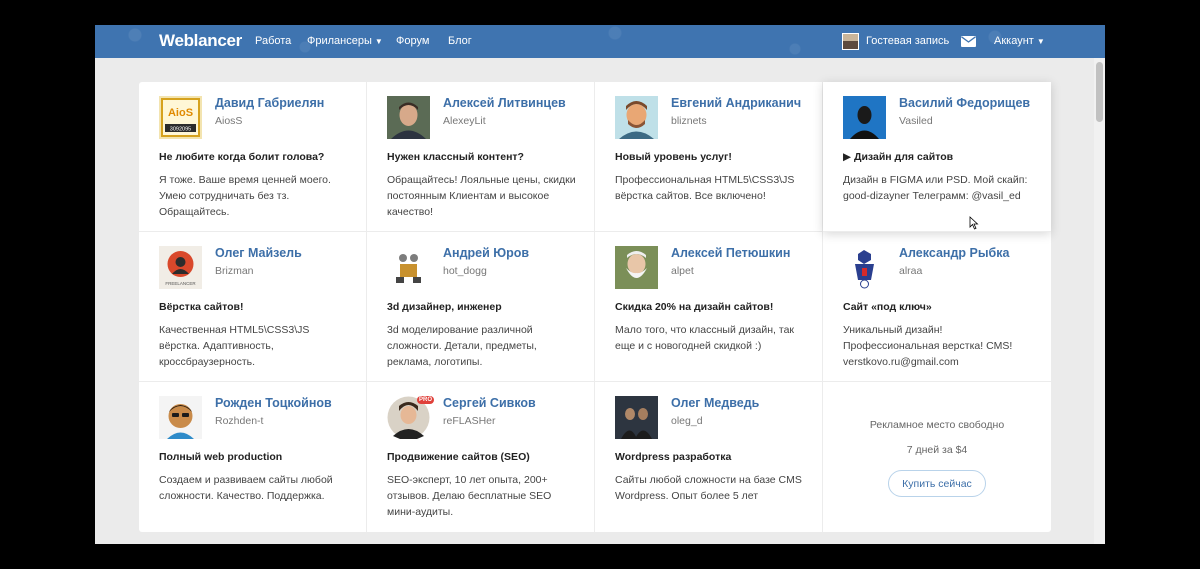  I want to click on freelancer-name: Олег Майзель, so click(258, 253).